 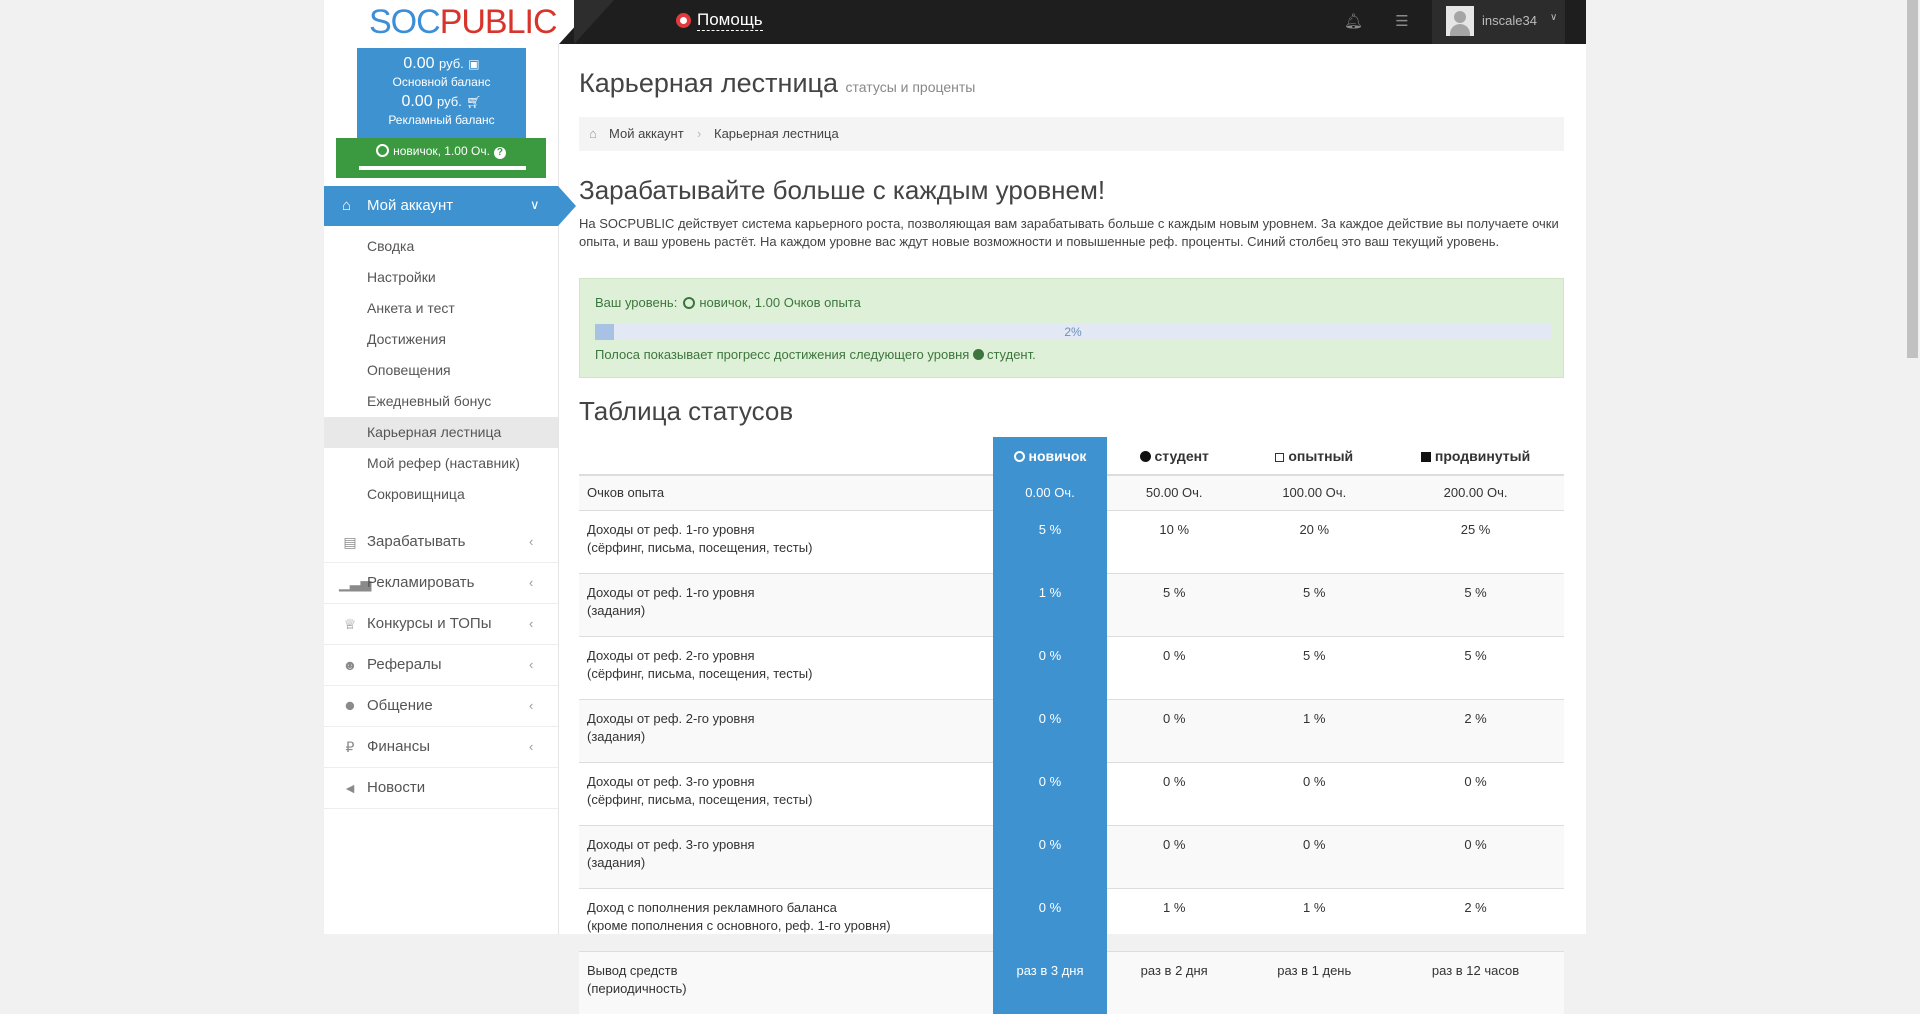 What do you see at coordinates (441, 747) in the screenshot?
I see `nav-finance: ₽Финансы‹` at bounding box center [441, 747].